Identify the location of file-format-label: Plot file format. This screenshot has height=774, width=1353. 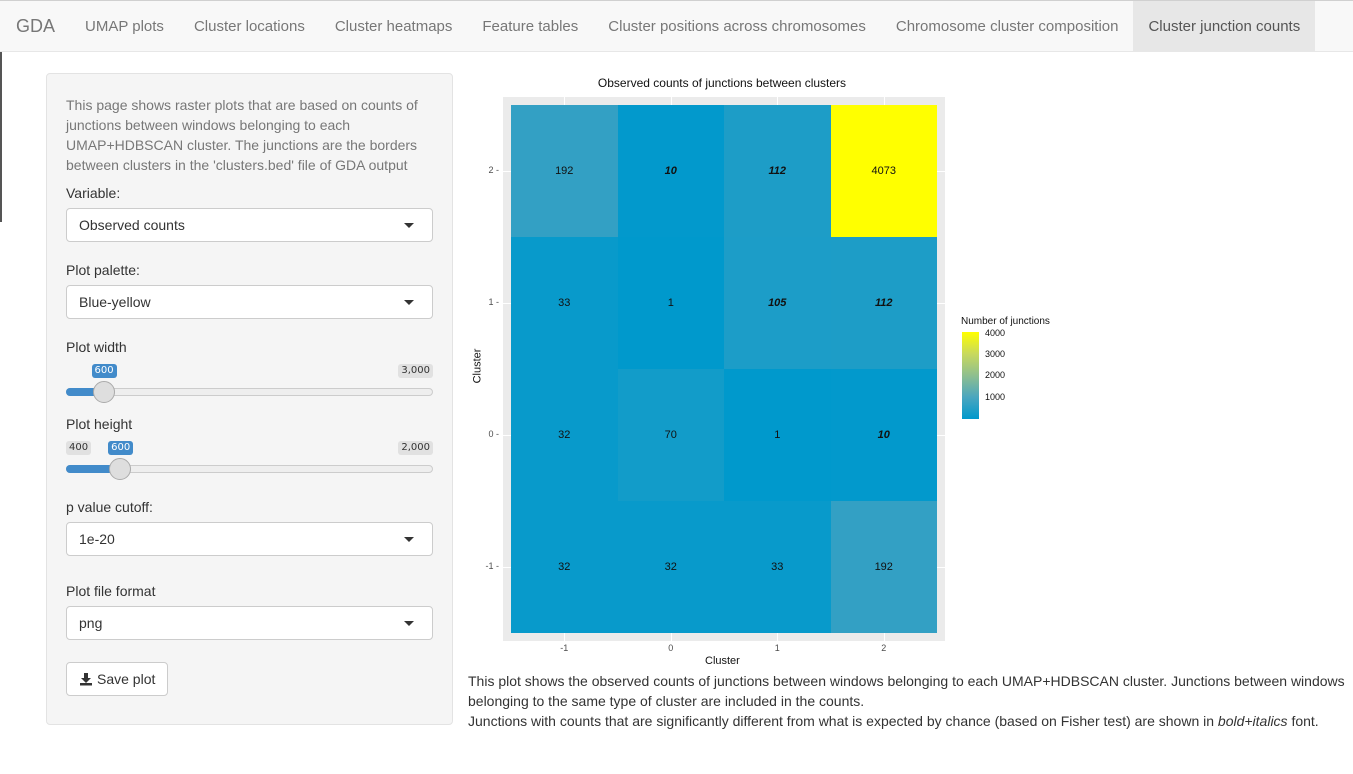
(111, 591).